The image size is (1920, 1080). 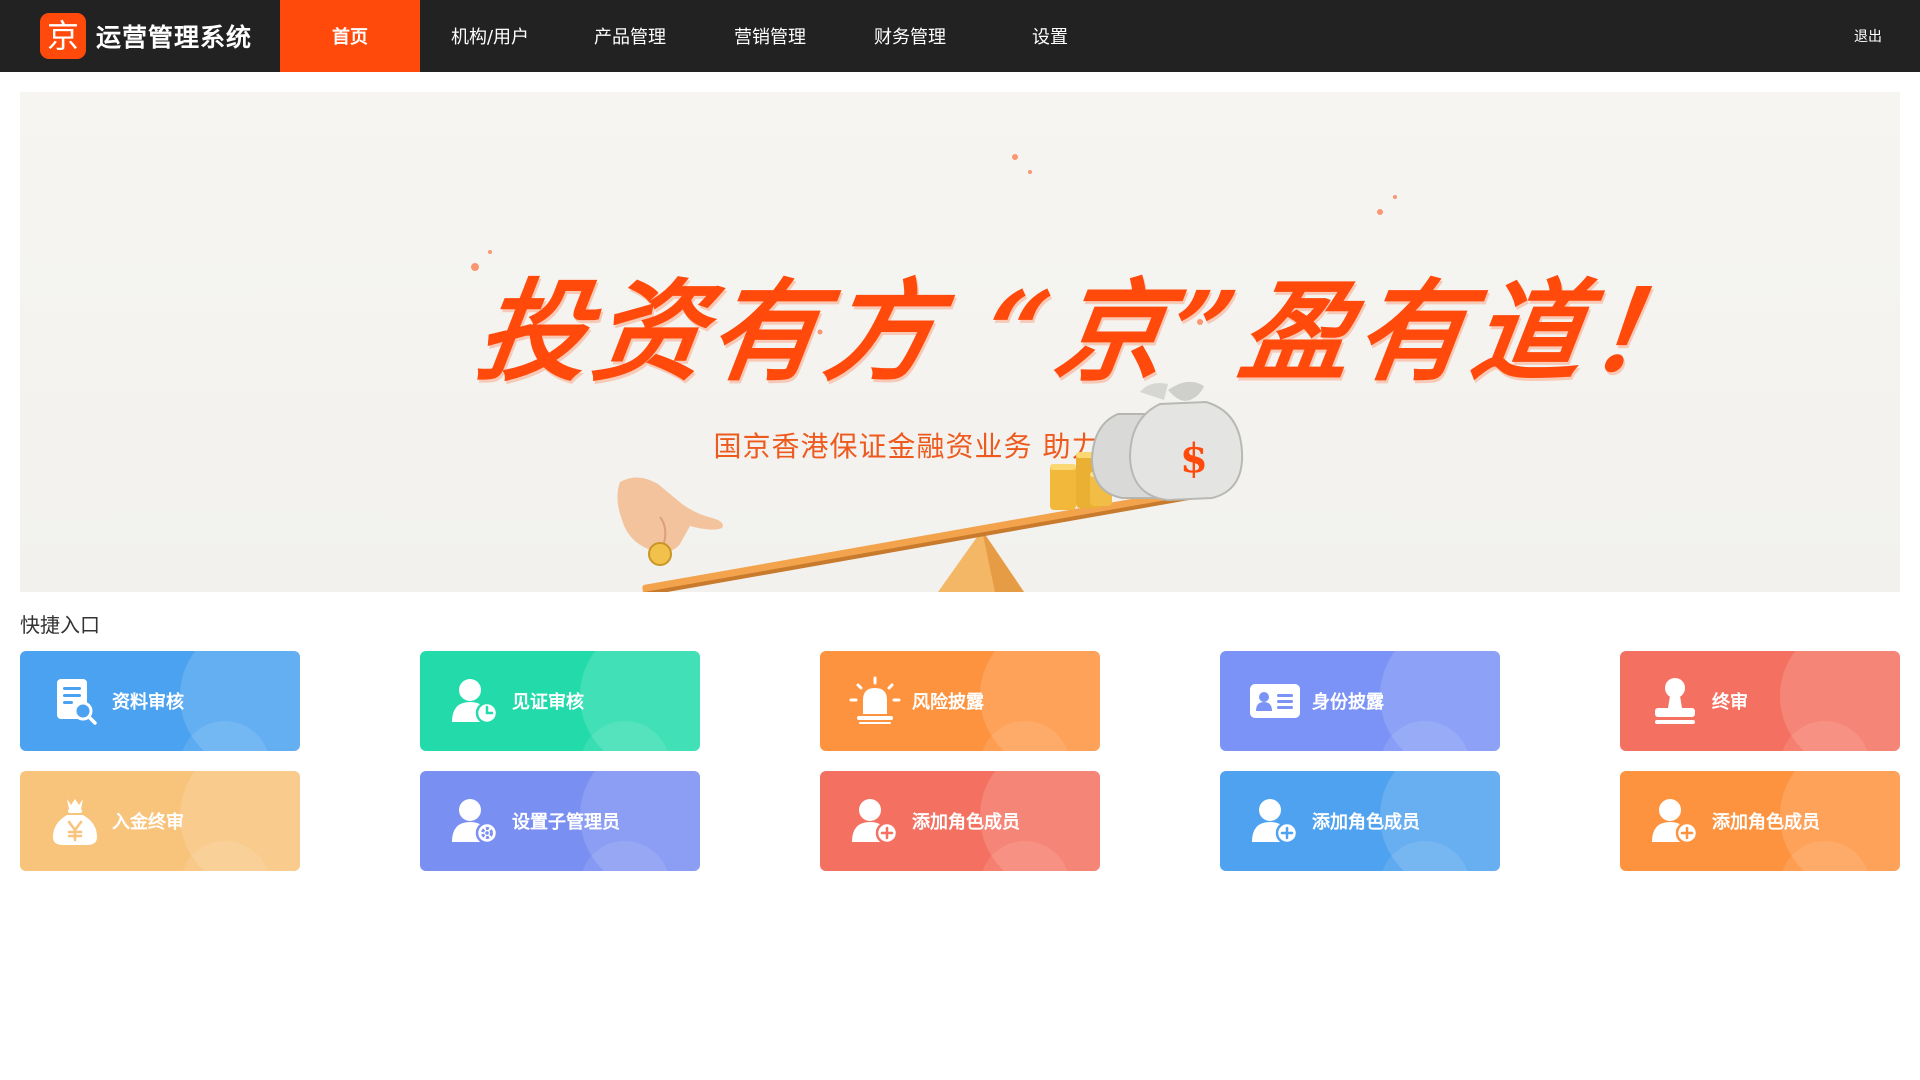 I want to click on nav-item-home: 首页, so click(x=350, y=36).